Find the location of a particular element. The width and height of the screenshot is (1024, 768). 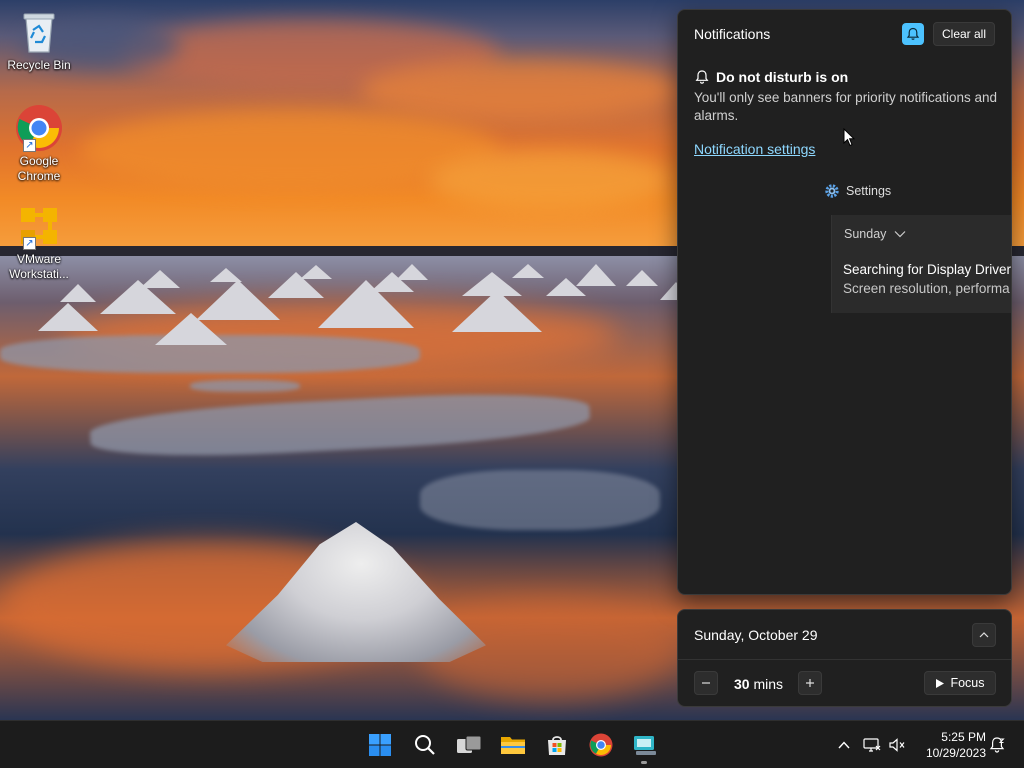

focus-increase-button is located at coordinates (810, 683).